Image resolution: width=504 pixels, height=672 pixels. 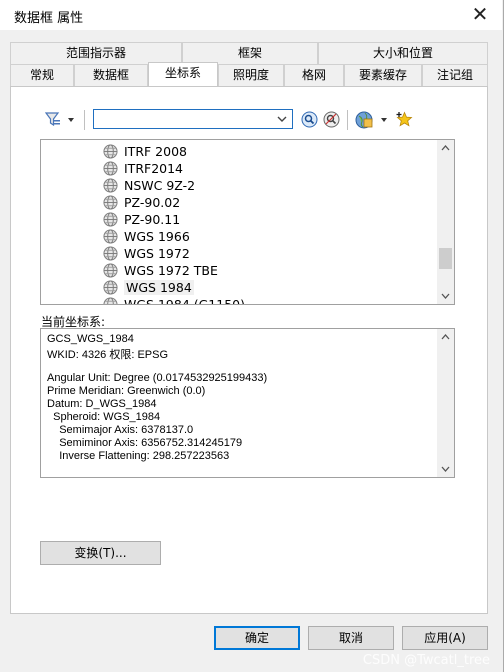 What do you see at coordinates (171, 270) in the screenshot?
I see `list-item-label: WGS 1972 TBE` at bounding box center [171, 270].